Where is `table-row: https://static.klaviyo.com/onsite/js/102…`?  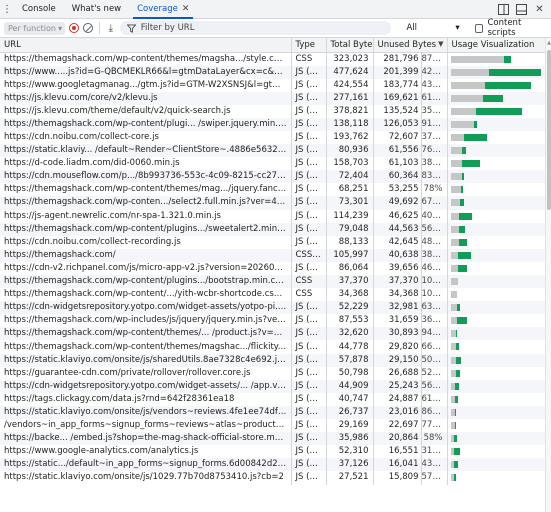
table-row: https://static.klaviyo.com/onsite/js/102… is located at coordinates (272, 478).